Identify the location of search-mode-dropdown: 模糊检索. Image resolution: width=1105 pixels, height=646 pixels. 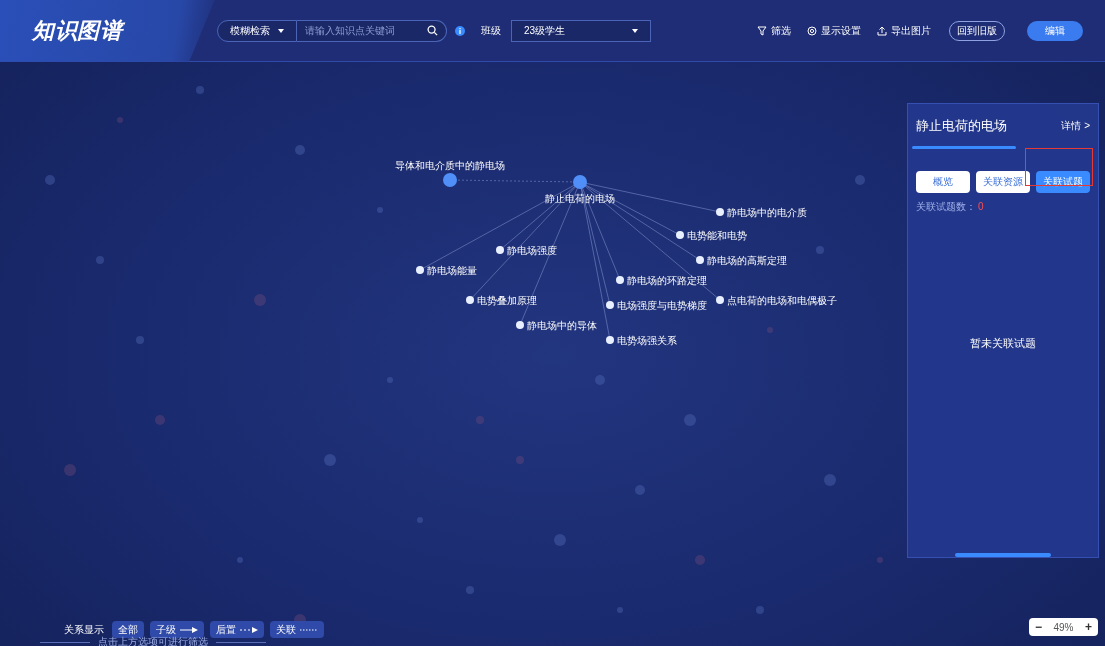
(257, 30).